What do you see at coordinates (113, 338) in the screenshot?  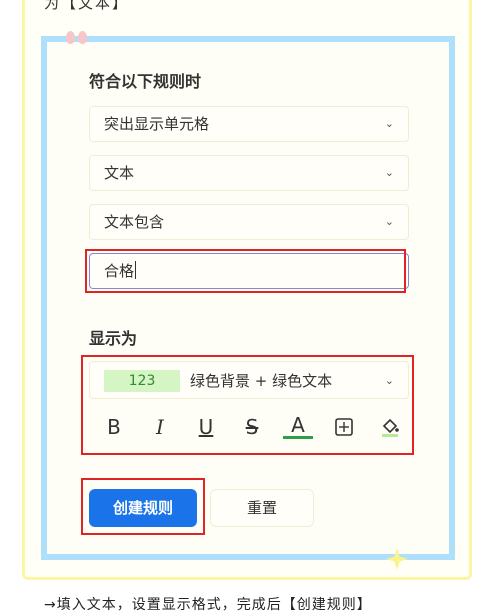 I see `display-section-title: 显示为` at bounding box center [113, 338].